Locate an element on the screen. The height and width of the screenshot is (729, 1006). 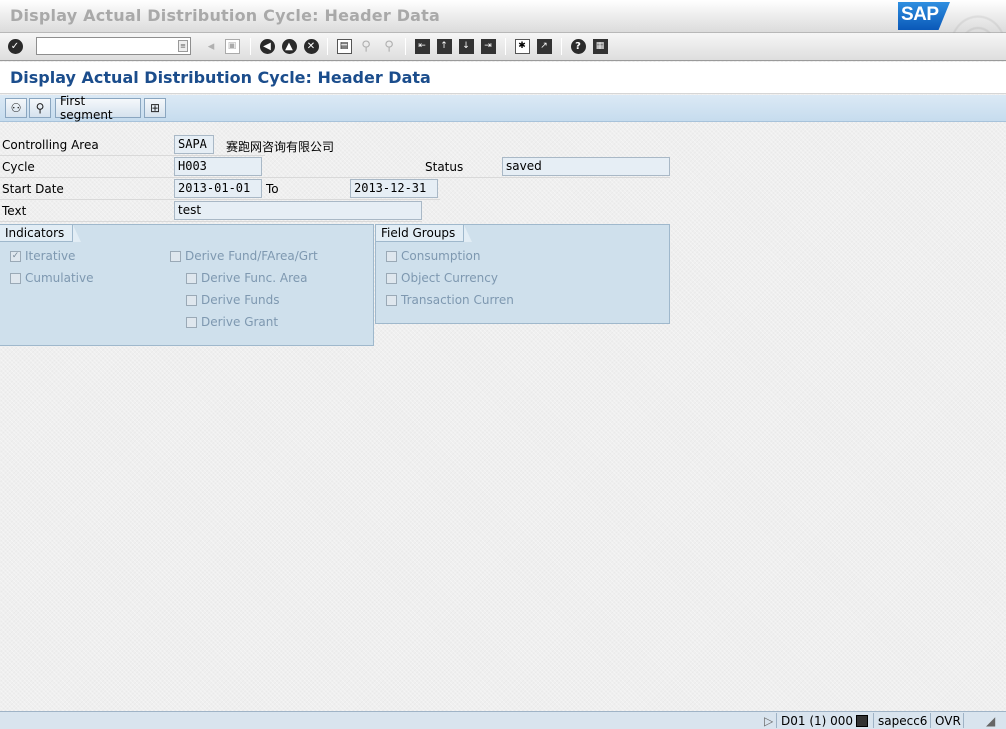
derive-grant-checkbox: Derive Grant is located at coordinates (232, 322).